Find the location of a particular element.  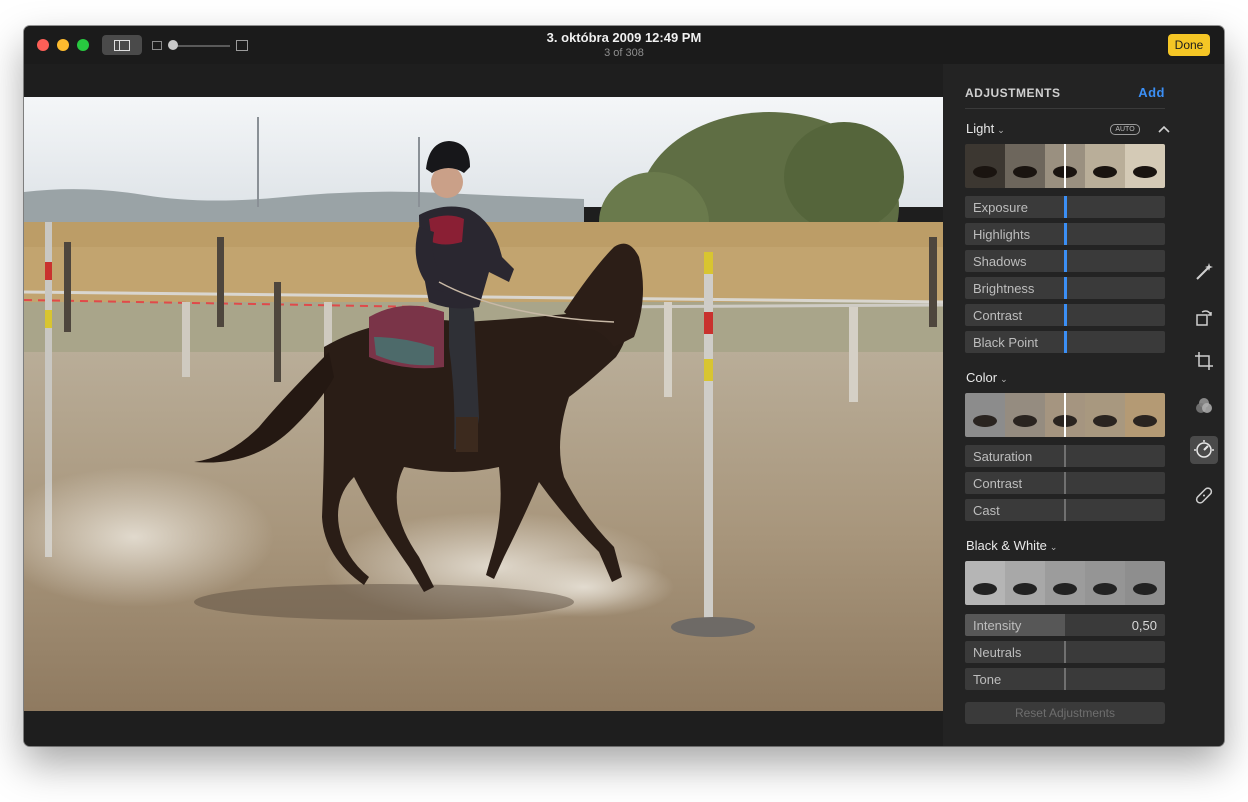

window-title: 3. októbra 2009 12:49 PM is located at coordinates (624, 37).